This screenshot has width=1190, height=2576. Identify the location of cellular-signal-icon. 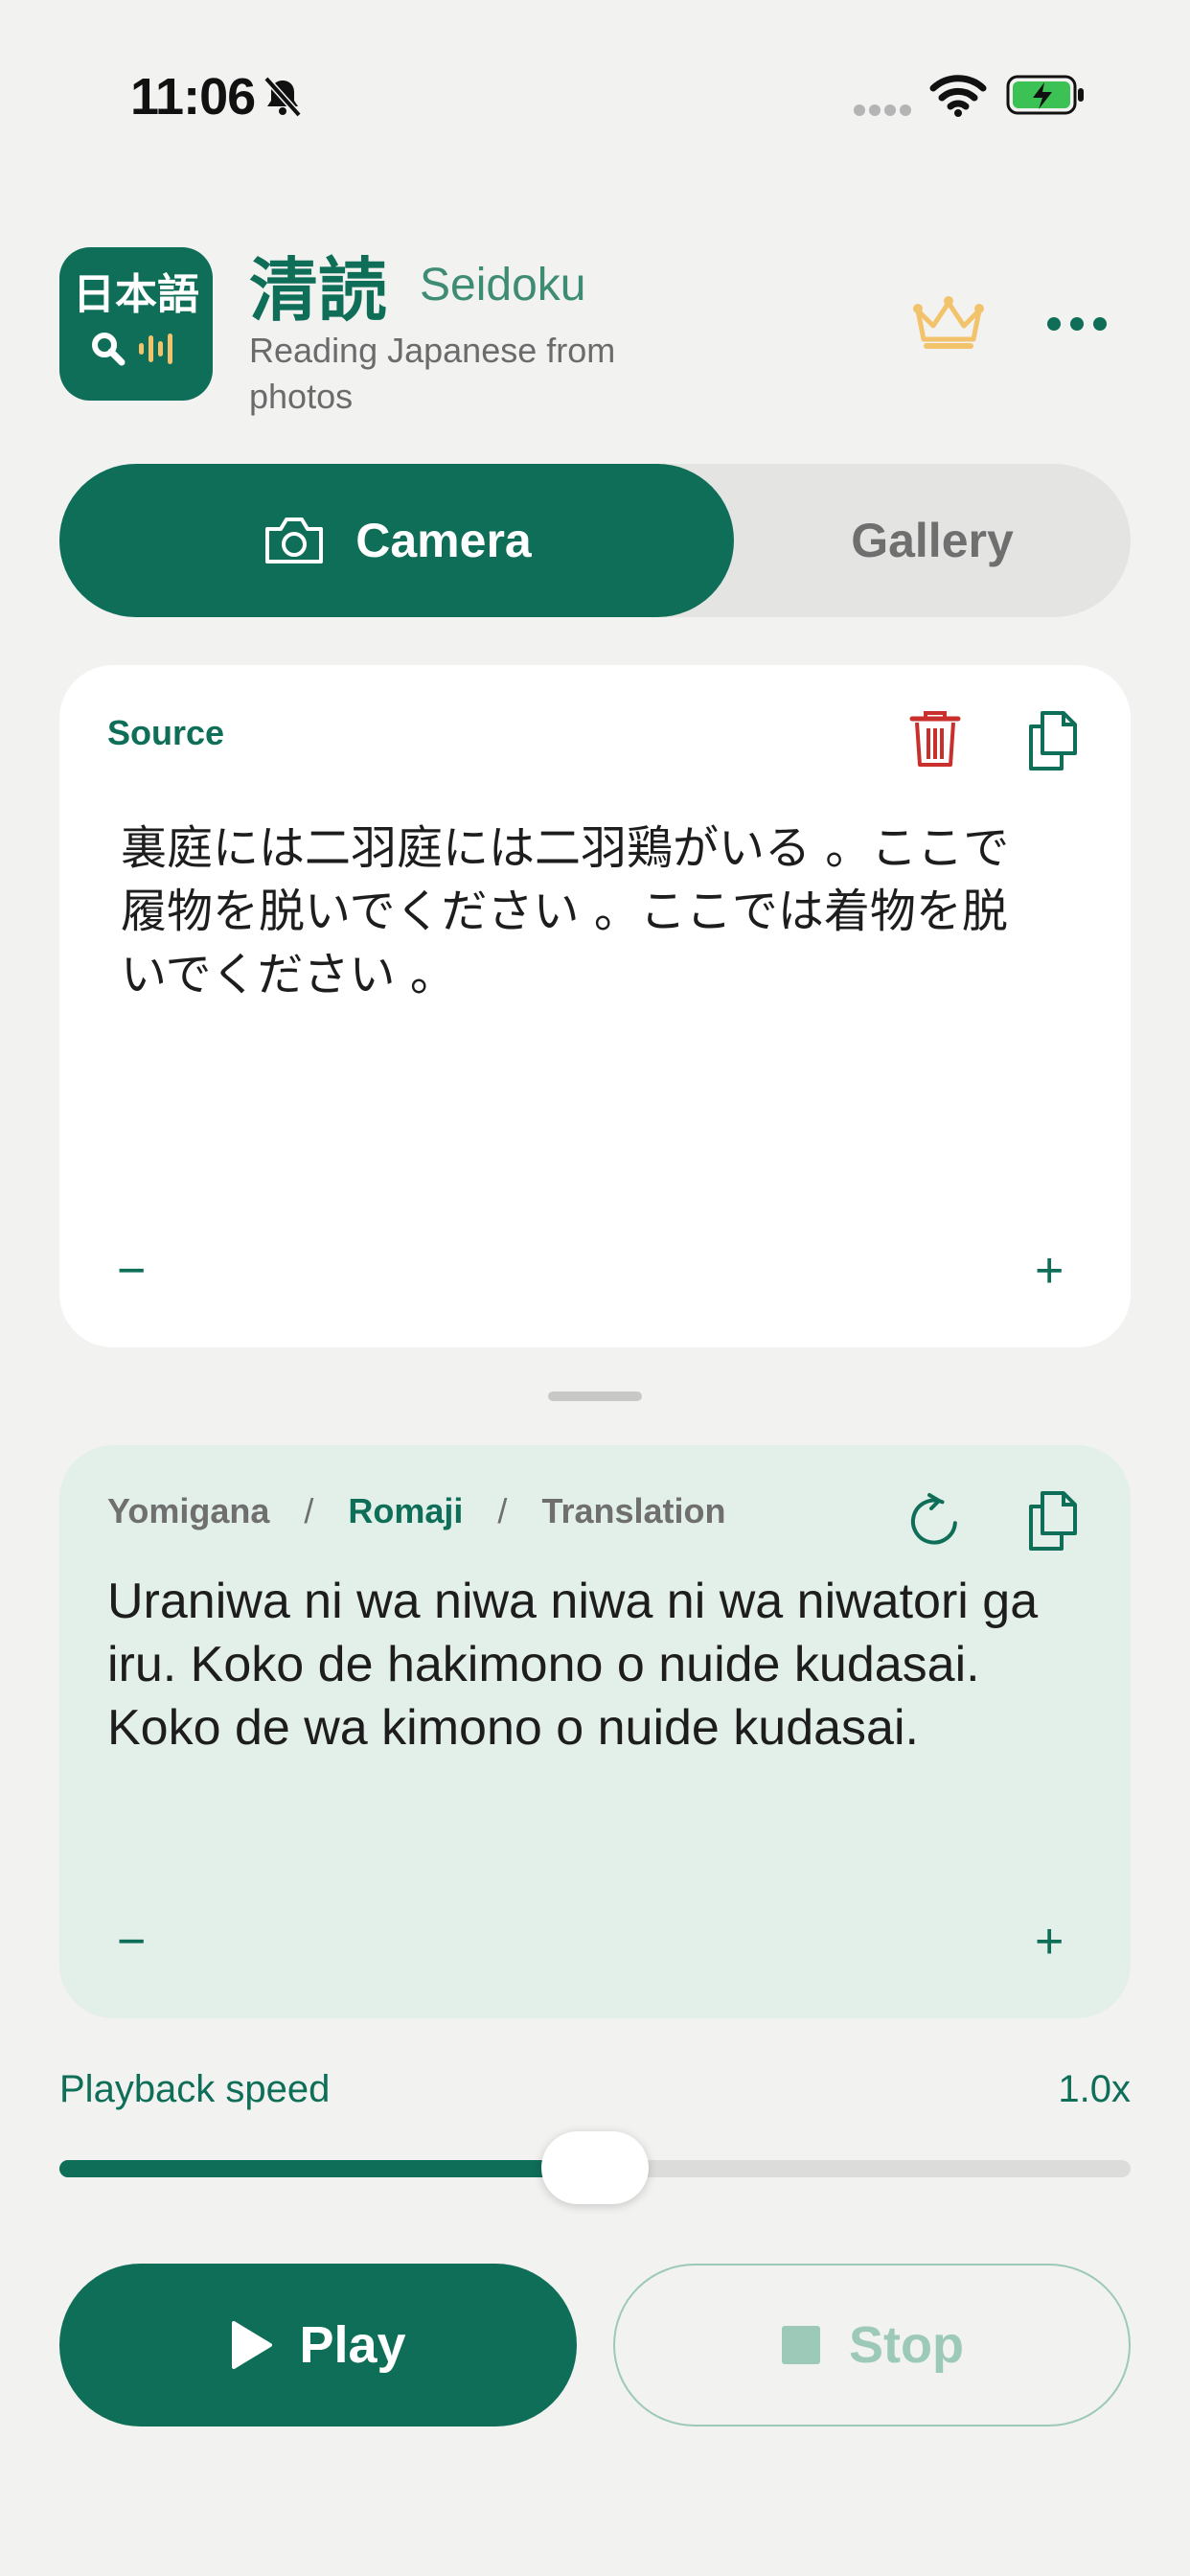
(883, 110).